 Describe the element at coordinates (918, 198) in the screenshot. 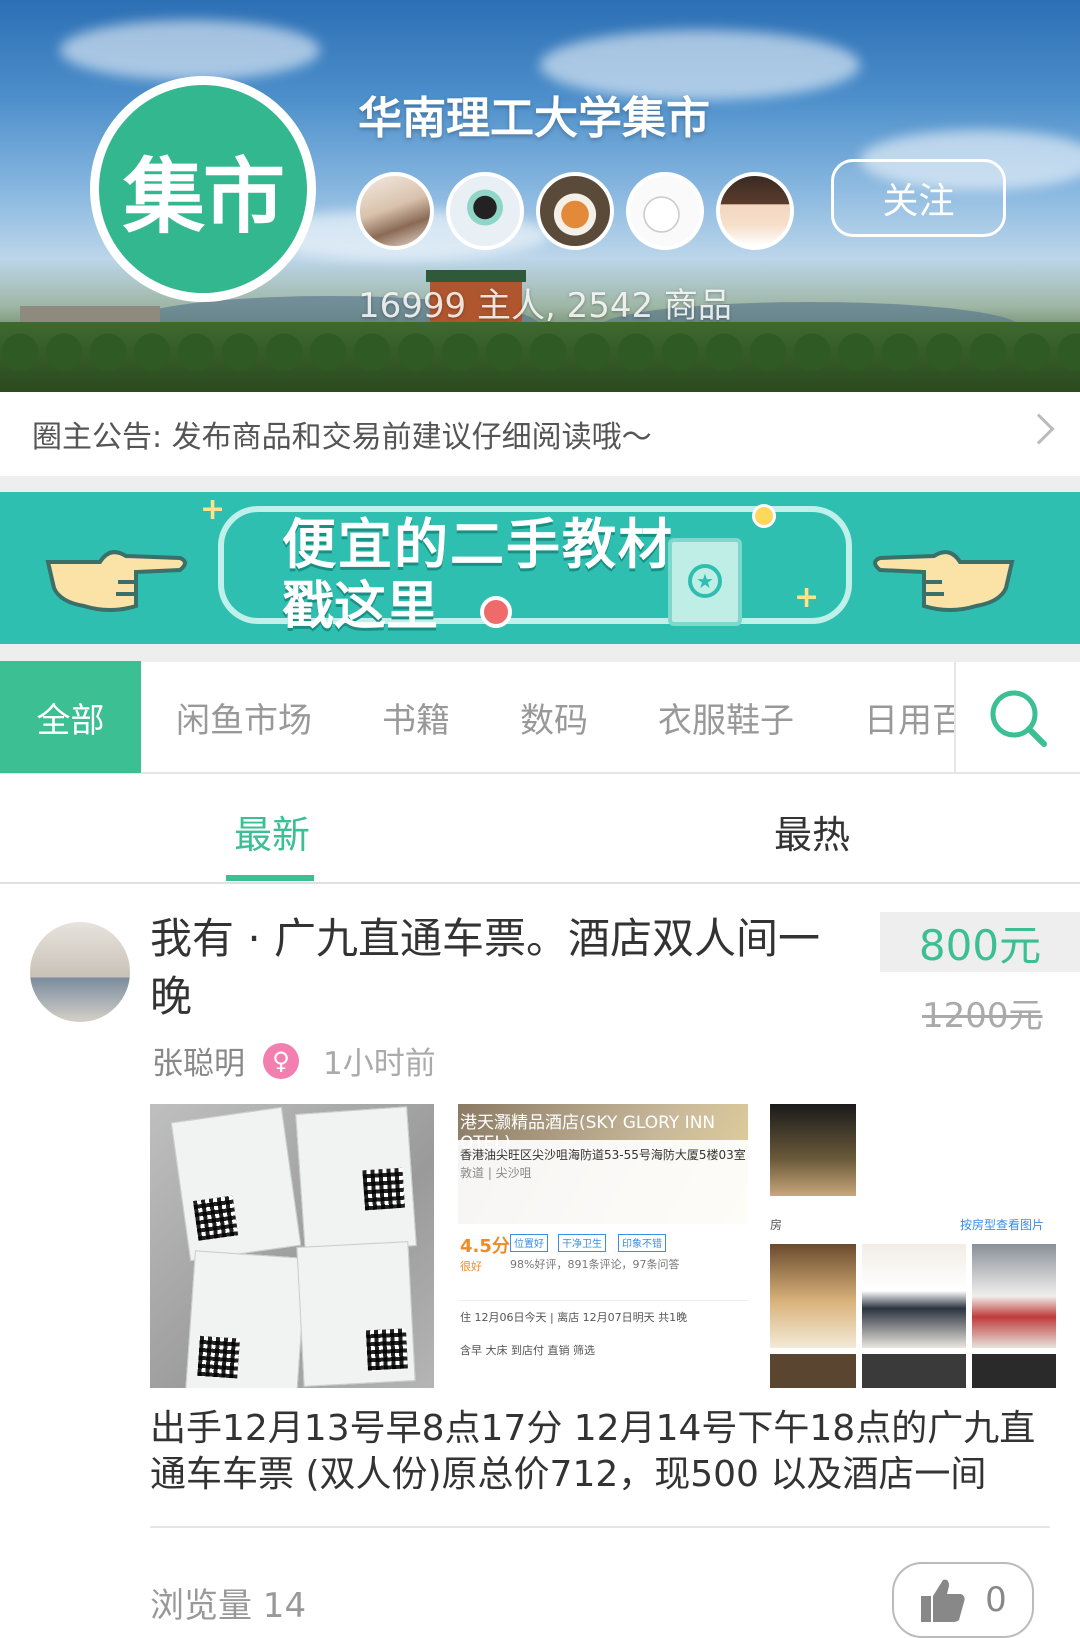

I see `follow-button: 关注` at that location.